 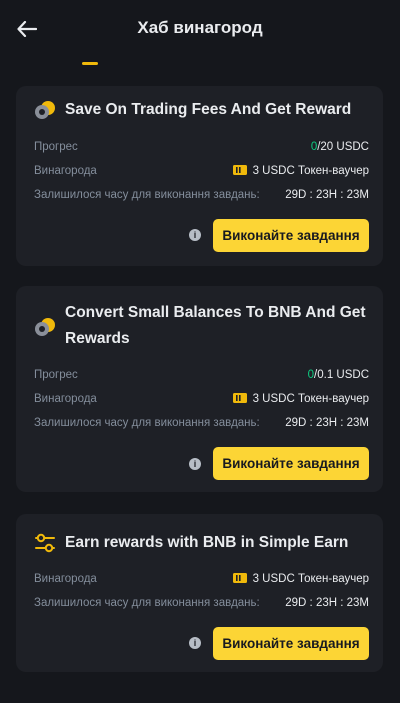 I want to click on card-title: Save On Trading Fees And Get Reward, so click(x=208, y=109).